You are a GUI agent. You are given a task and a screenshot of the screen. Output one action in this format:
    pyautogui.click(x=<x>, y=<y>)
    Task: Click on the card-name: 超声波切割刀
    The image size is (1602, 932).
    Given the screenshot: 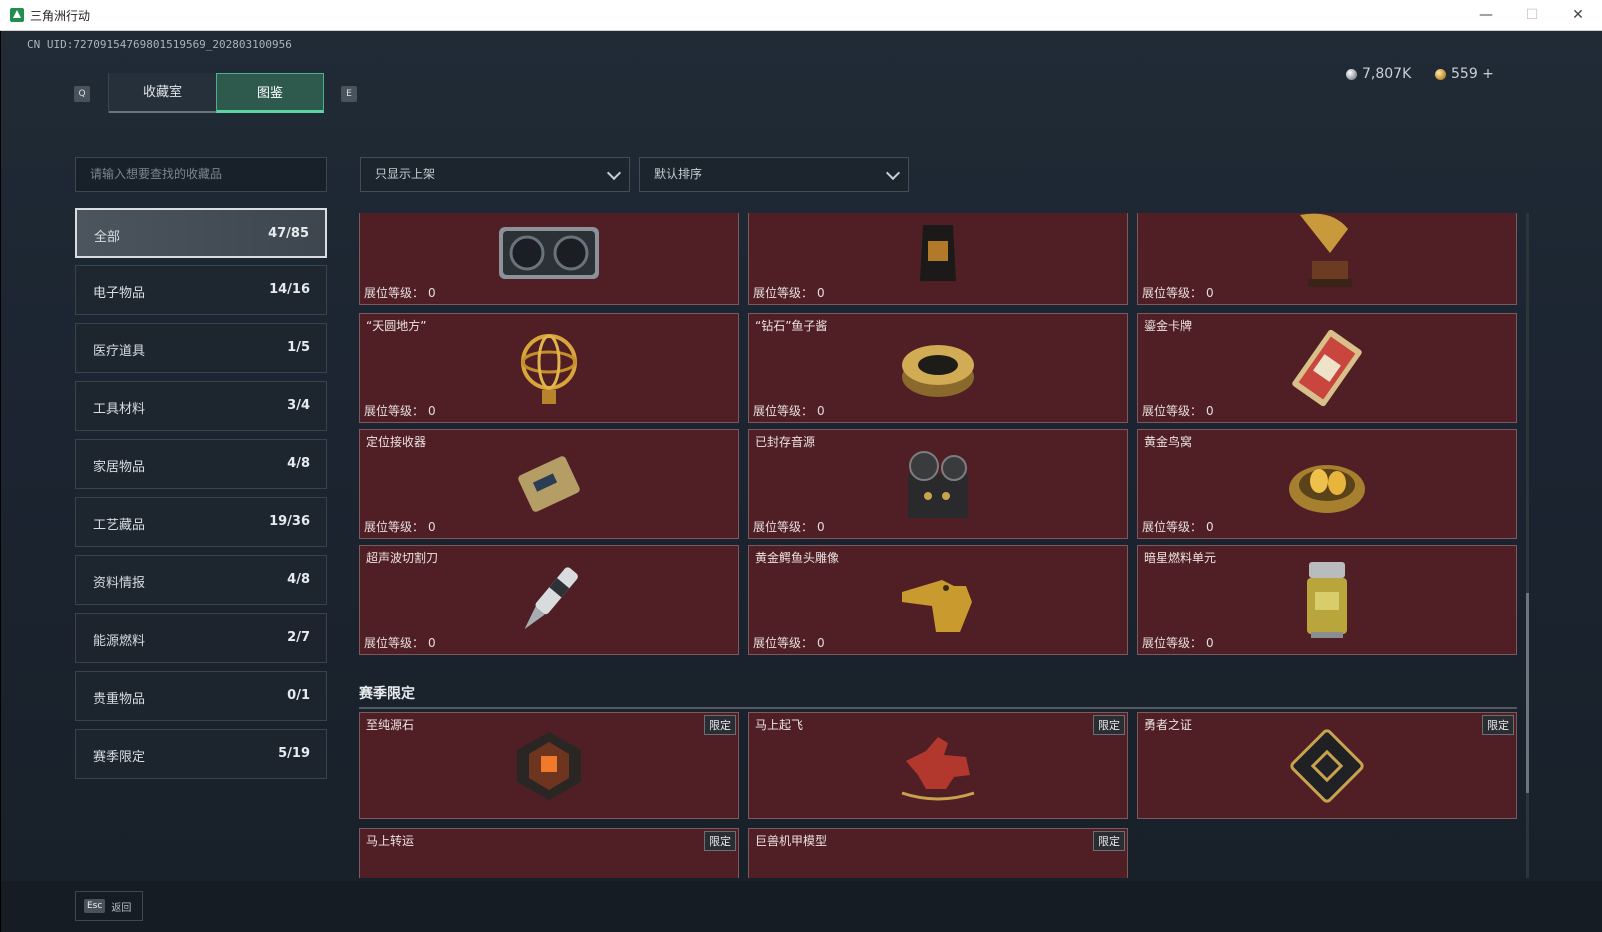 What is the action you would take?
    pyautogui.click(x=402, y=558)
    